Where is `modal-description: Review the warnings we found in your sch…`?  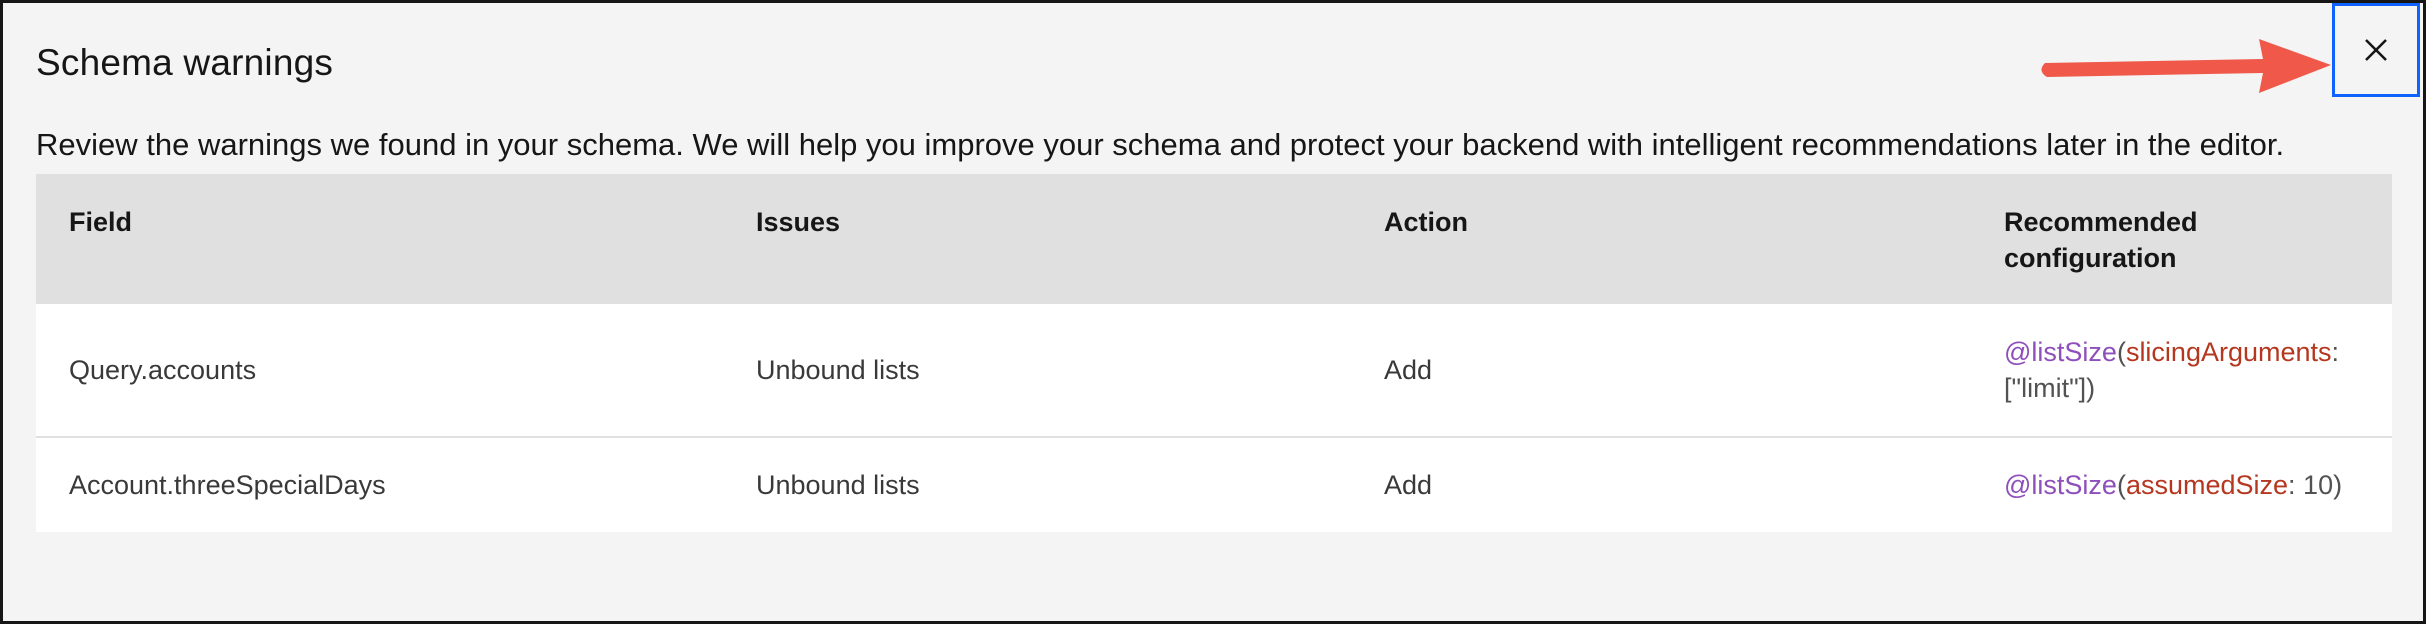 modal-description: Review the warnings we found in your sch… is located at coordinates (1160, 144).